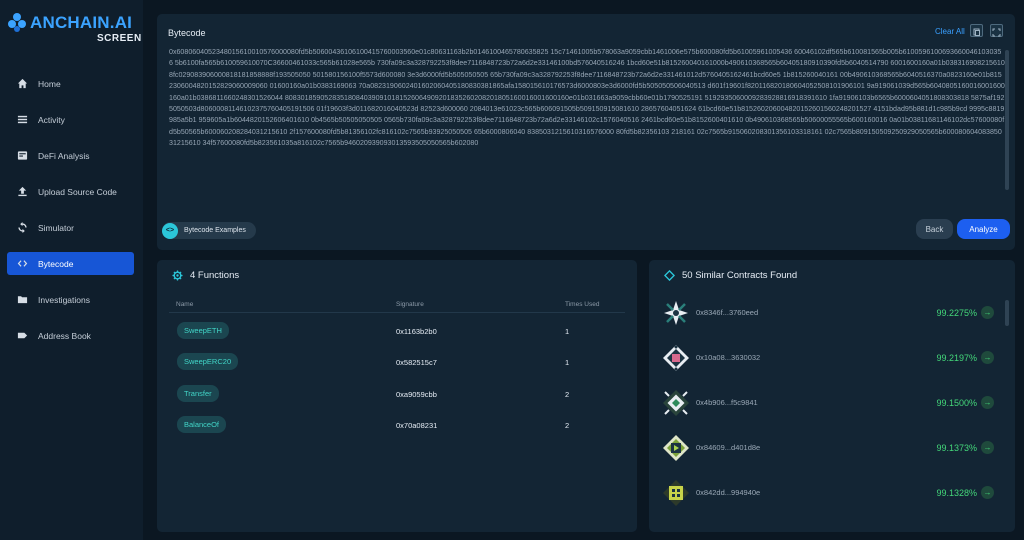  Describe the element at coordinates (51, 119) in the screenshot. I see `sidebar-item-label: Activity` at that location.